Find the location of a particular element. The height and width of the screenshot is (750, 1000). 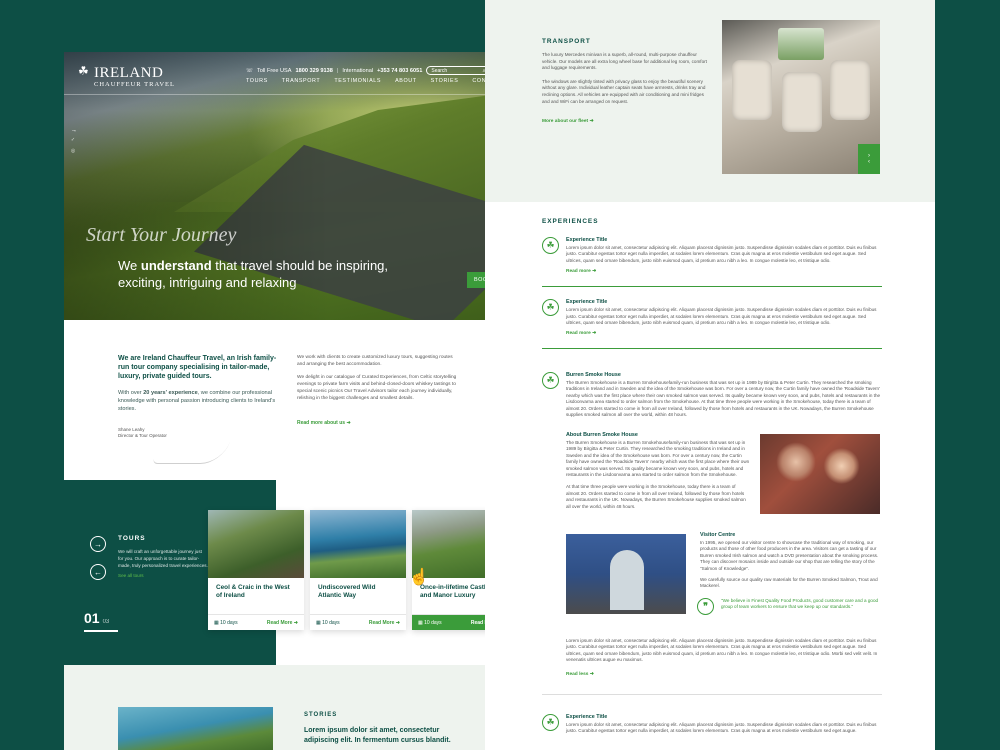

arrow-right-icon: → is located at coordinates (98, 544).